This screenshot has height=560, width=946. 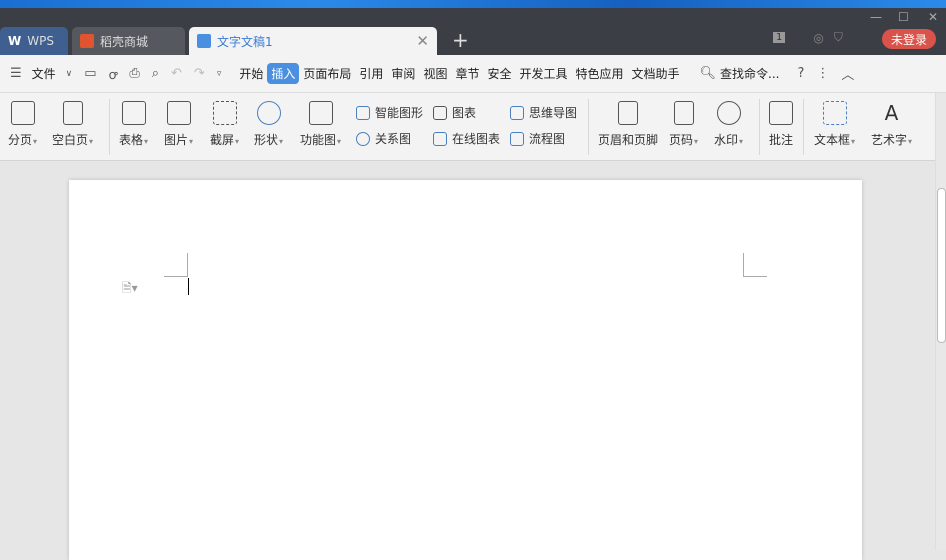 I want to click on vertical-scrollbar, so click(x=940, y=321).